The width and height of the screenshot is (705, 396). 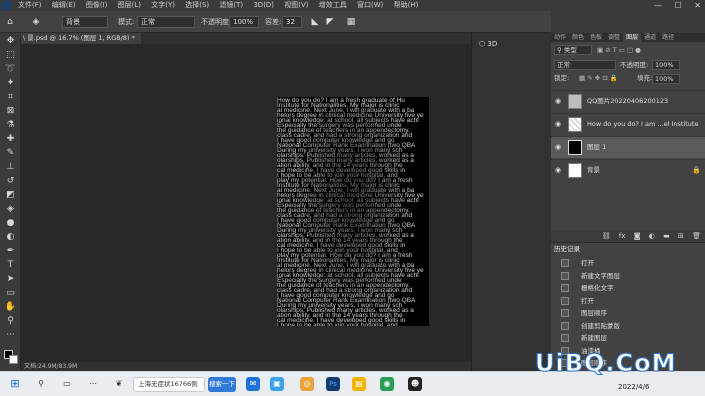 I want to click on photoshop-logo-icon, so click(x=6, y=5).